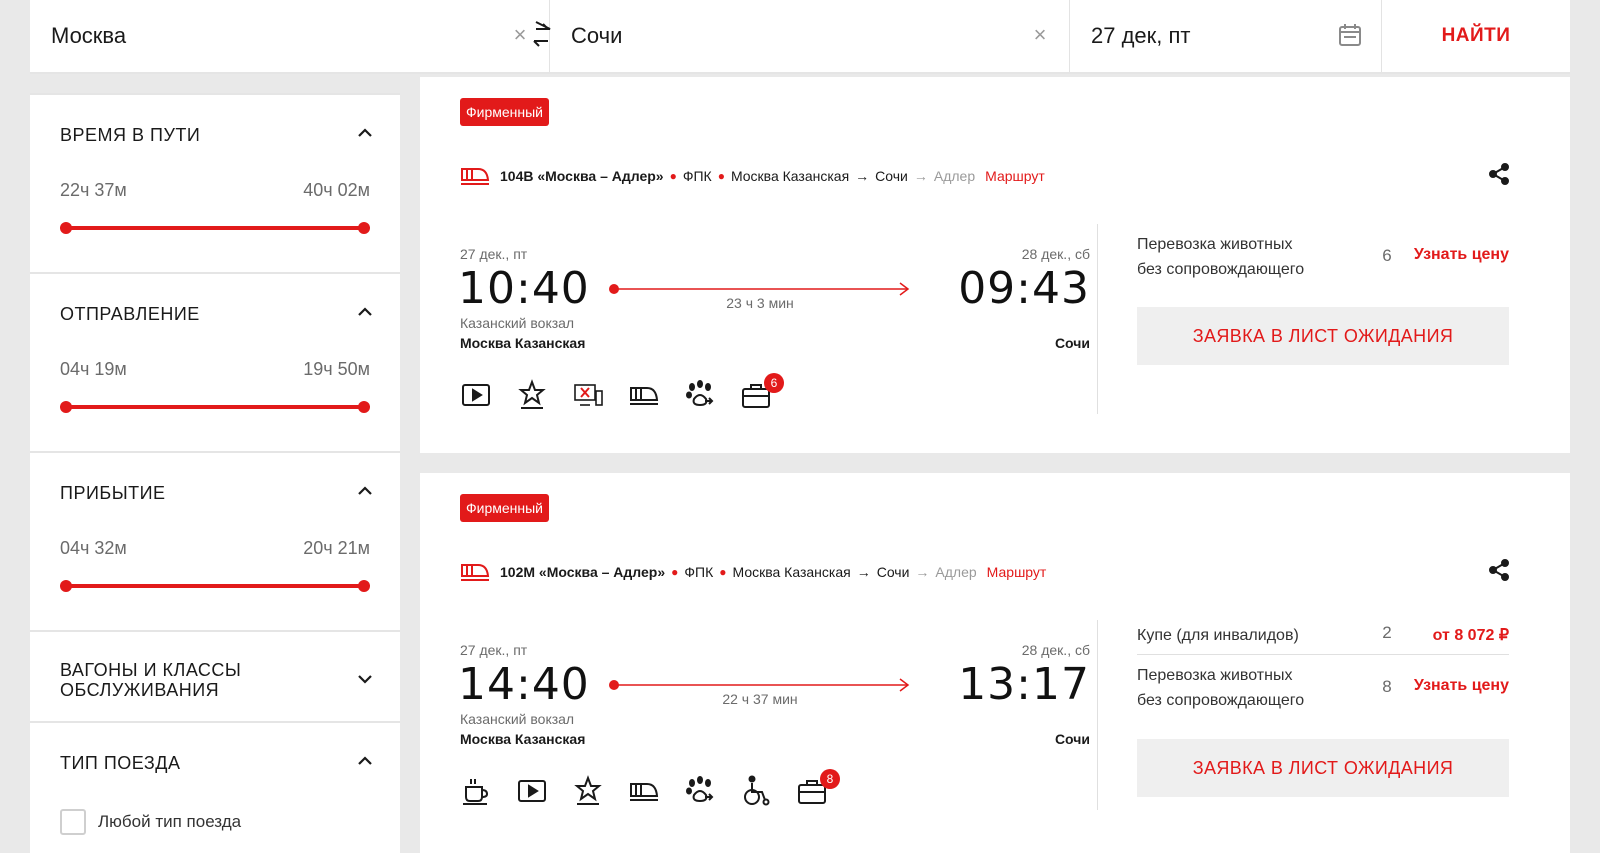 This screenshot has width=1600, height=853. I want to click on filter-wagons: ВАГОНЫ И КЛАССЫ ОБСЛУЖИВАНИЯ, so click(215, 677).